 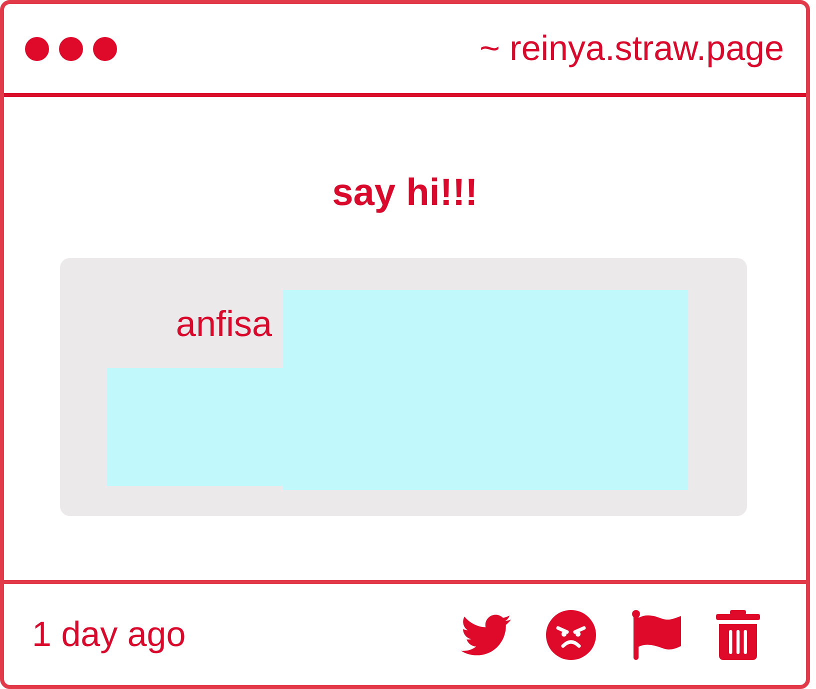 I want to click on site-address: ~ reinya.straw.page, so click(x=632, y=48).